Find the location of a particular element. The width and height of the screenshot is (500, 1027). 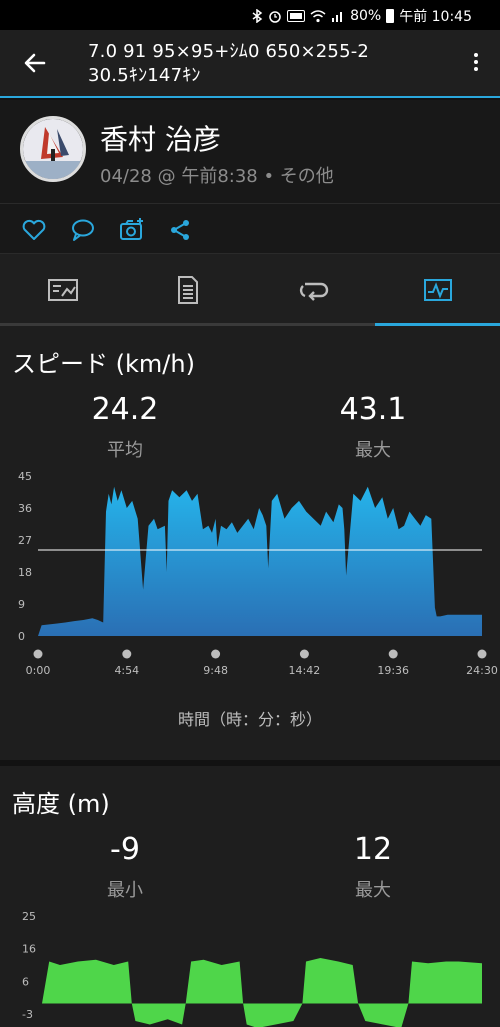

speed-x-tick: 19:36 is located at coordinates (393, 670).